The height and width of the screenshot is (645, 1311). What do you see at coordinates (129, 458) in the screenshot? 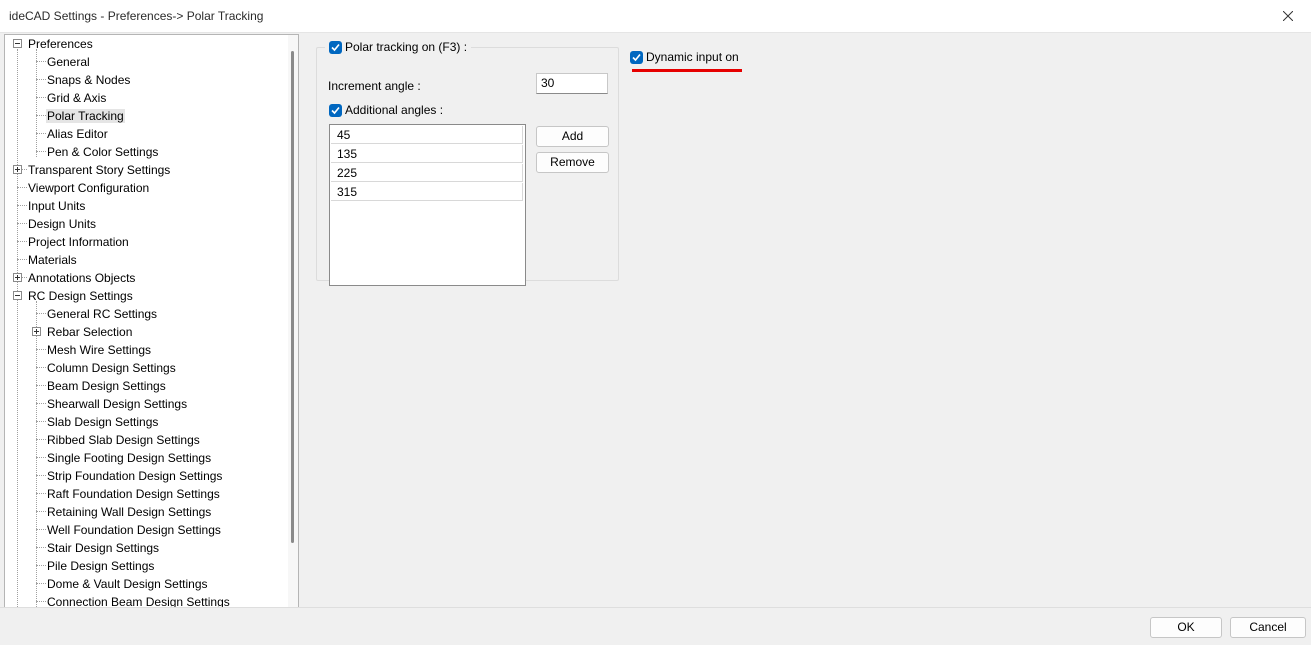
I see `tree-item-single-footing: Single Footing Design Settings` at bounding box center [129, 458].